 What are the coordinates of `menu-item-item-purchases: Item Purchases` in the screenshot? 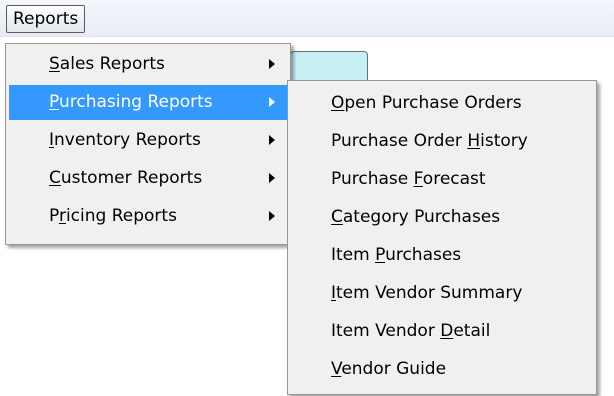 It's located at (442, 255).